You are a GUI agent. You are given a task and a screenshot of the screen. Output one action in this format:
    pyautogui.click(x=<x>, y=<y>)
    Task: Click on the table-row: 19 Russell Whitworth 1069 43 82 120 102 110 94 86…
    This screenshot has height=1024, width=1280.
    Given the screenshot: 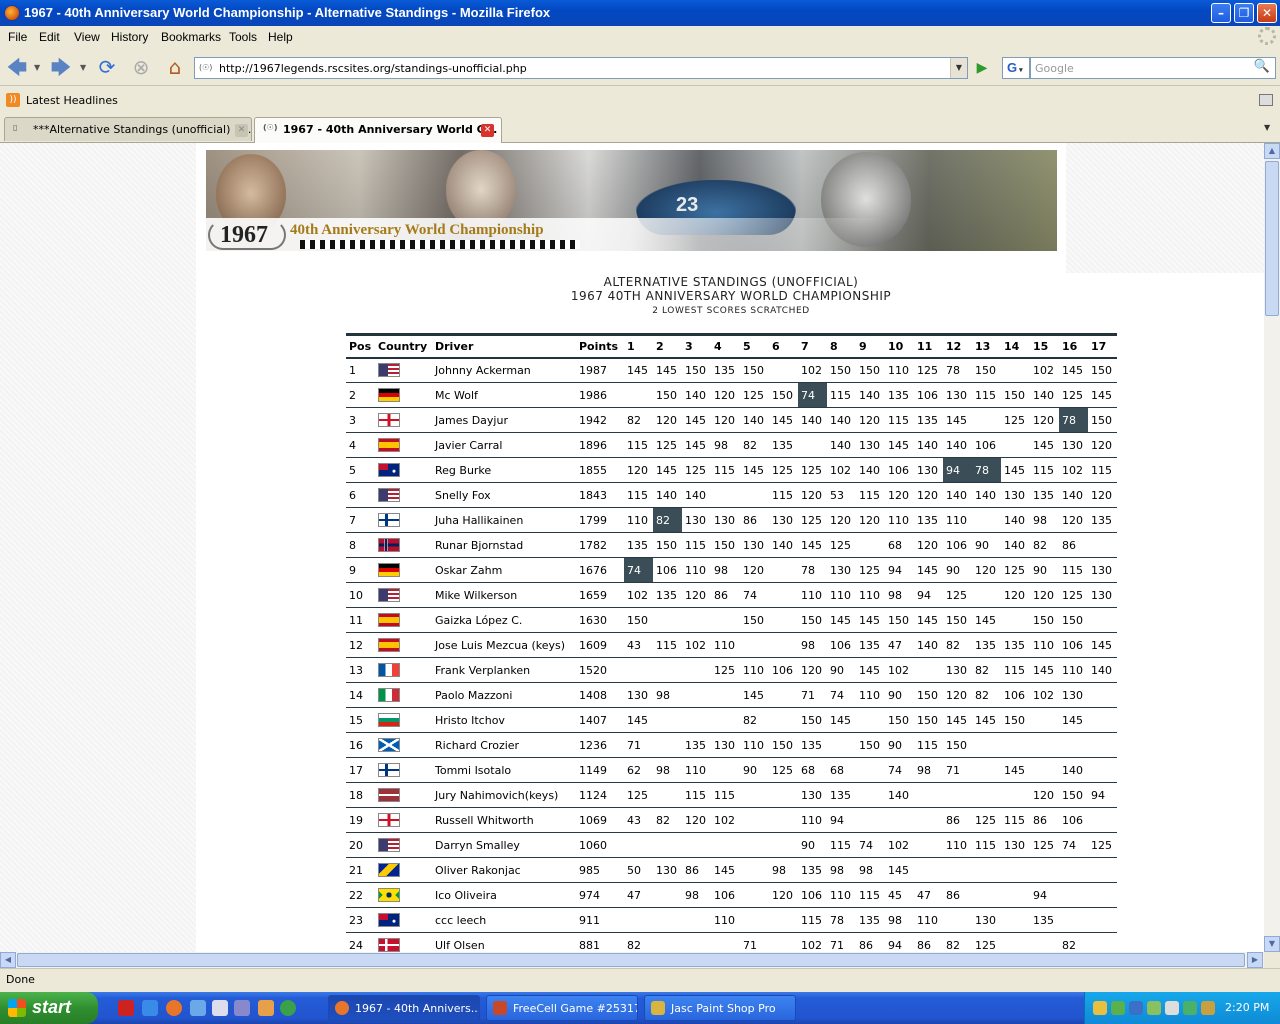 What is the action you would take?
    pyautogui.click(x=731, y=820)
    